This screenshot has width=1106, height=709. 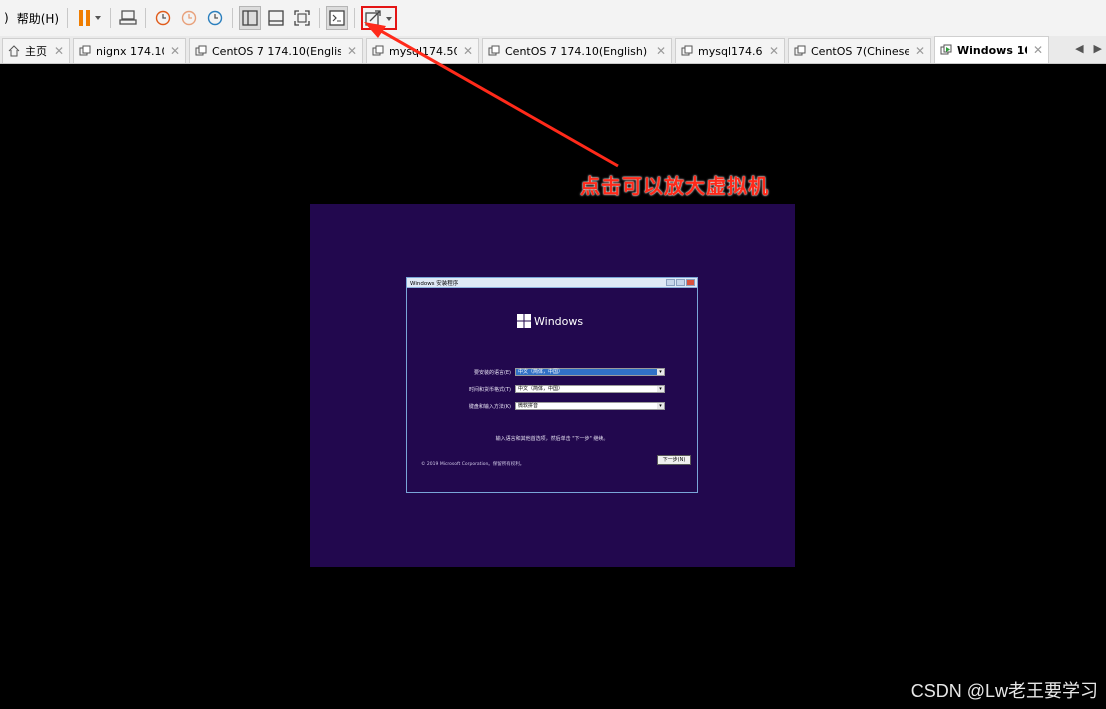 I want to click on menu-item-partial: ), so click(x=6, y=18).